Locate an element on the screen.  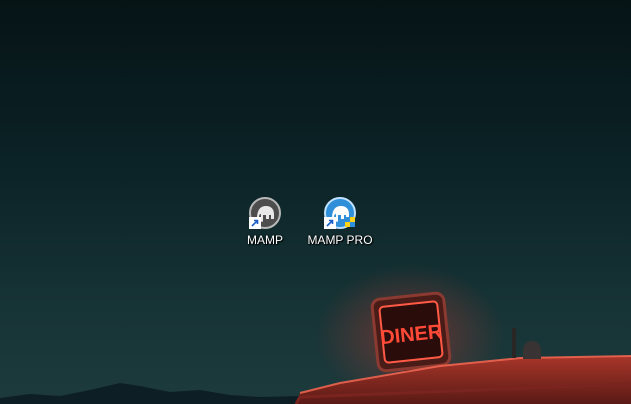
desktop-icon-mamp-pro: MAMP PRO is located at coordinates (340, 225).